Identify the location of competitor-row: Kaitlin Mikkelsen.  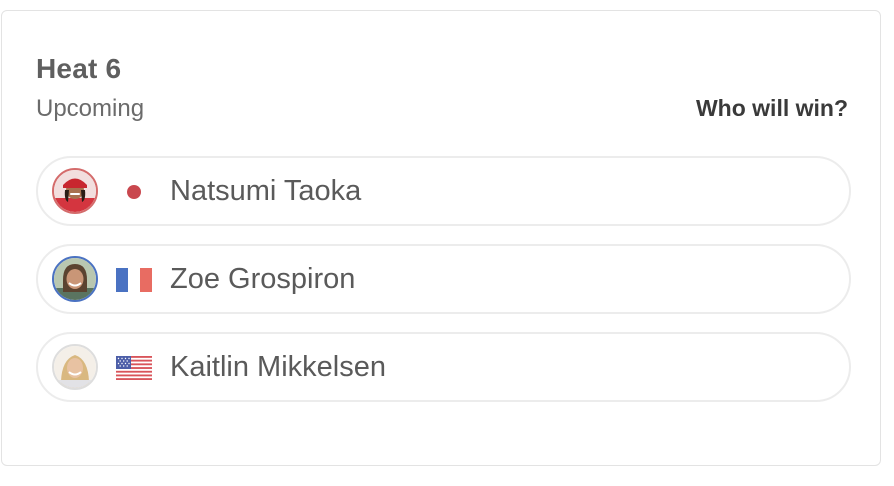
(443, 367).